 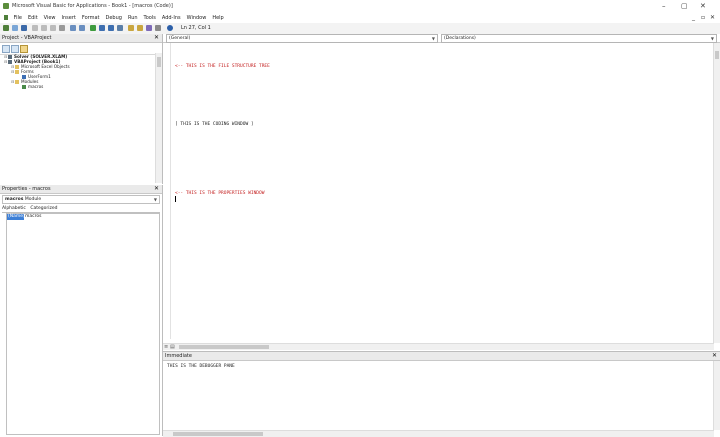 I want to click on project-pane-header: Project - VBAProject ✕, so click(x=81, y=38).